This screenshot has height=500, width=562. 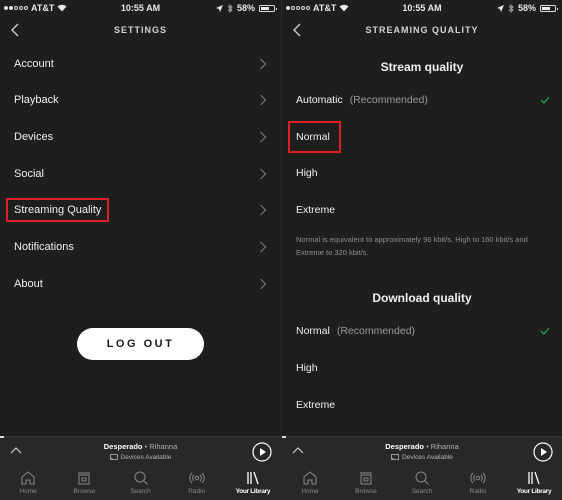 What do you see at coordinates (319, 100) in the screenshot?
I see `option-label: Automatic` at bounding box center [319, 100].